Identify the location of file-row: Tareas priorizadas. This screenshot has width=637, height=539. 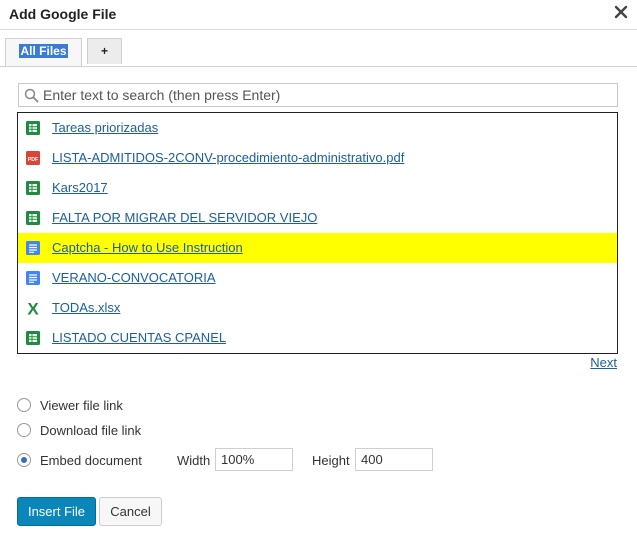
(317, 128).